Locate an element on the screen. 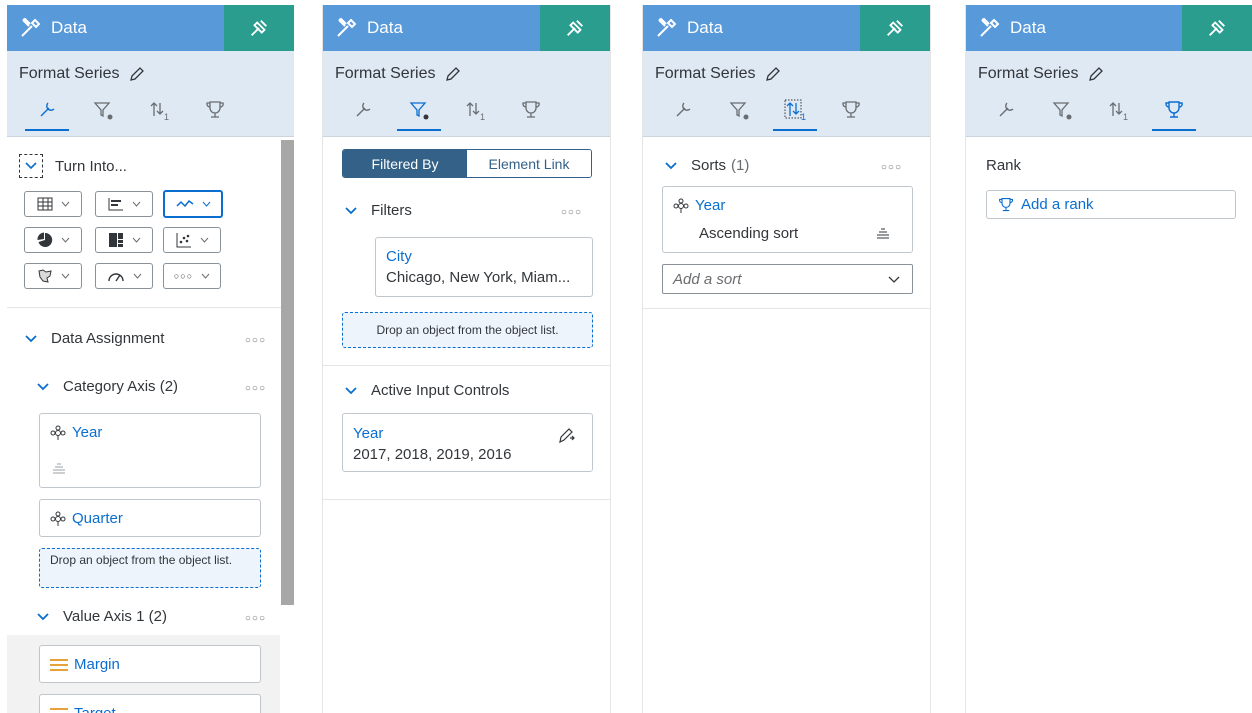 This screenshot has height=713, width=1252. chart-type-treemap is located at coordinates (124, 240).